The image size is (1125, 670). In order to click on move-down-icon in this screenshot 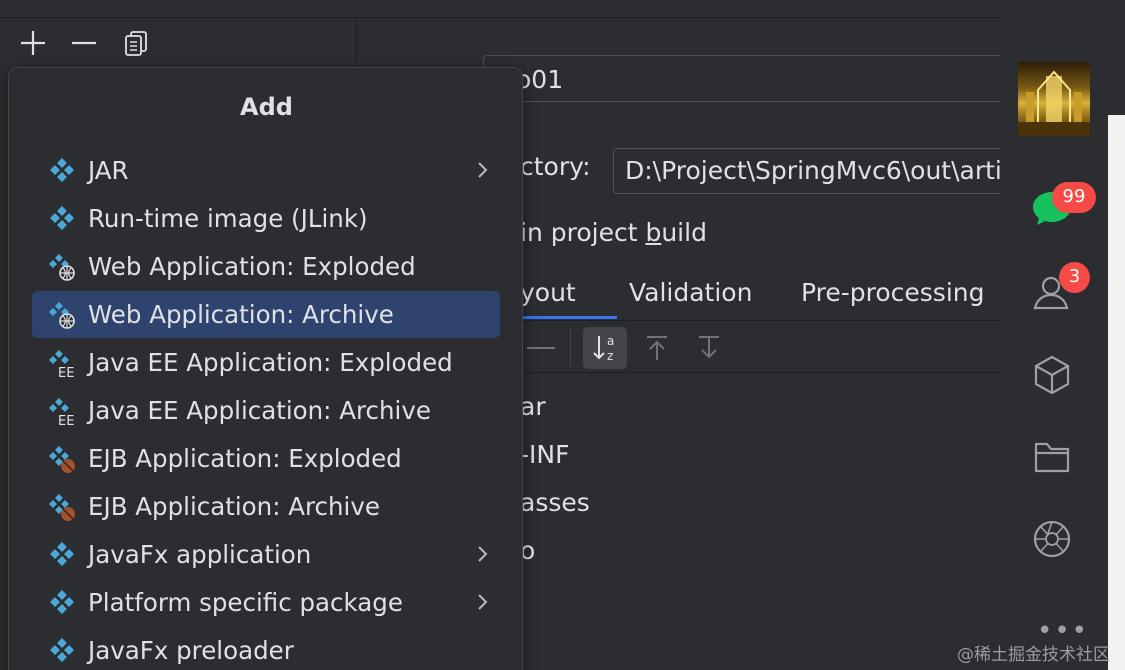, I will do `click(709, 347)`.